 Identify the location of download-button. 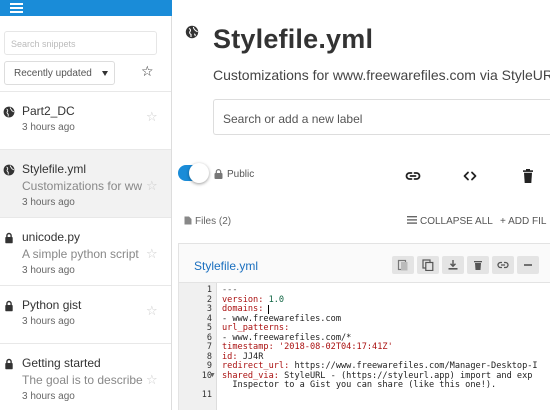
(453, 265).